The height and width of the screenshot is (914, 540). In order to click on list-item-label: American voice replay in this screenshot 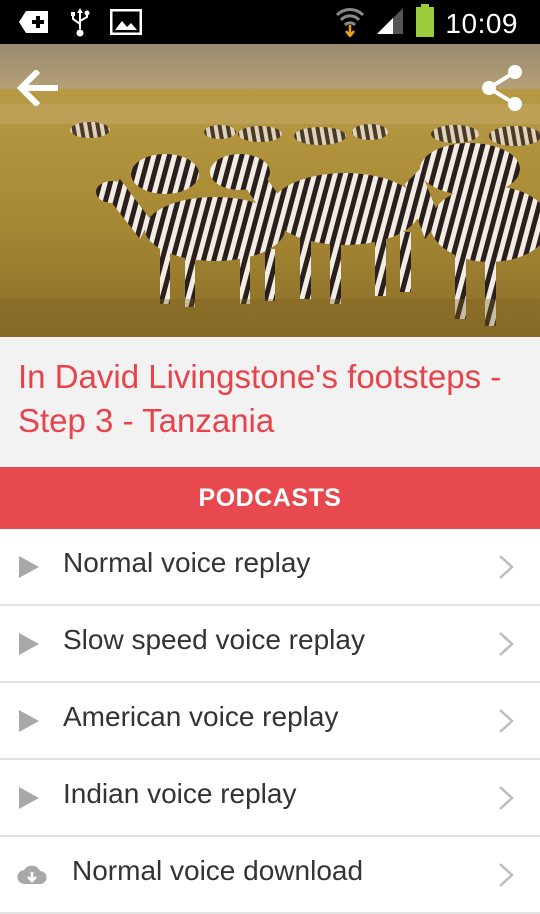, I will do `click(201, 716)`.